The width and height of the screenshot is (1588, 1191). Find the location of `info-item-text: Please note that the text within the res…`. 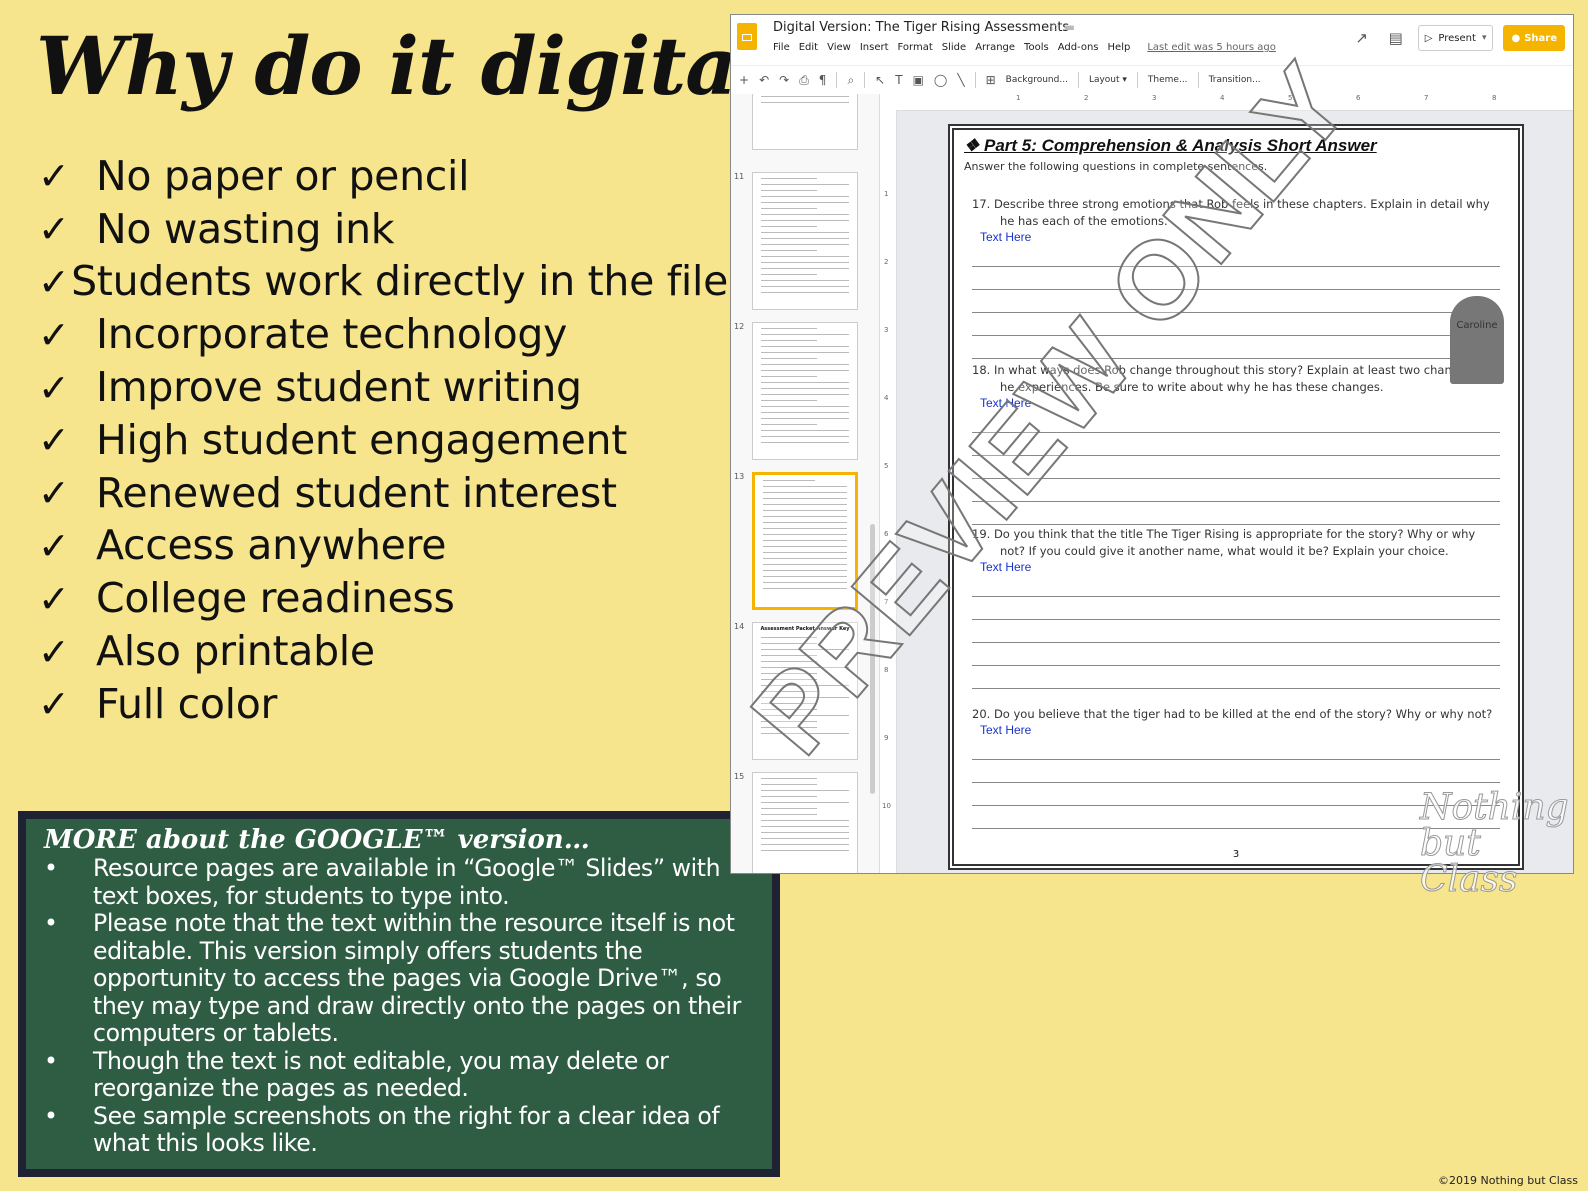

info-item-text: Please note that the text within the res… is located at coordinates (417, 978).